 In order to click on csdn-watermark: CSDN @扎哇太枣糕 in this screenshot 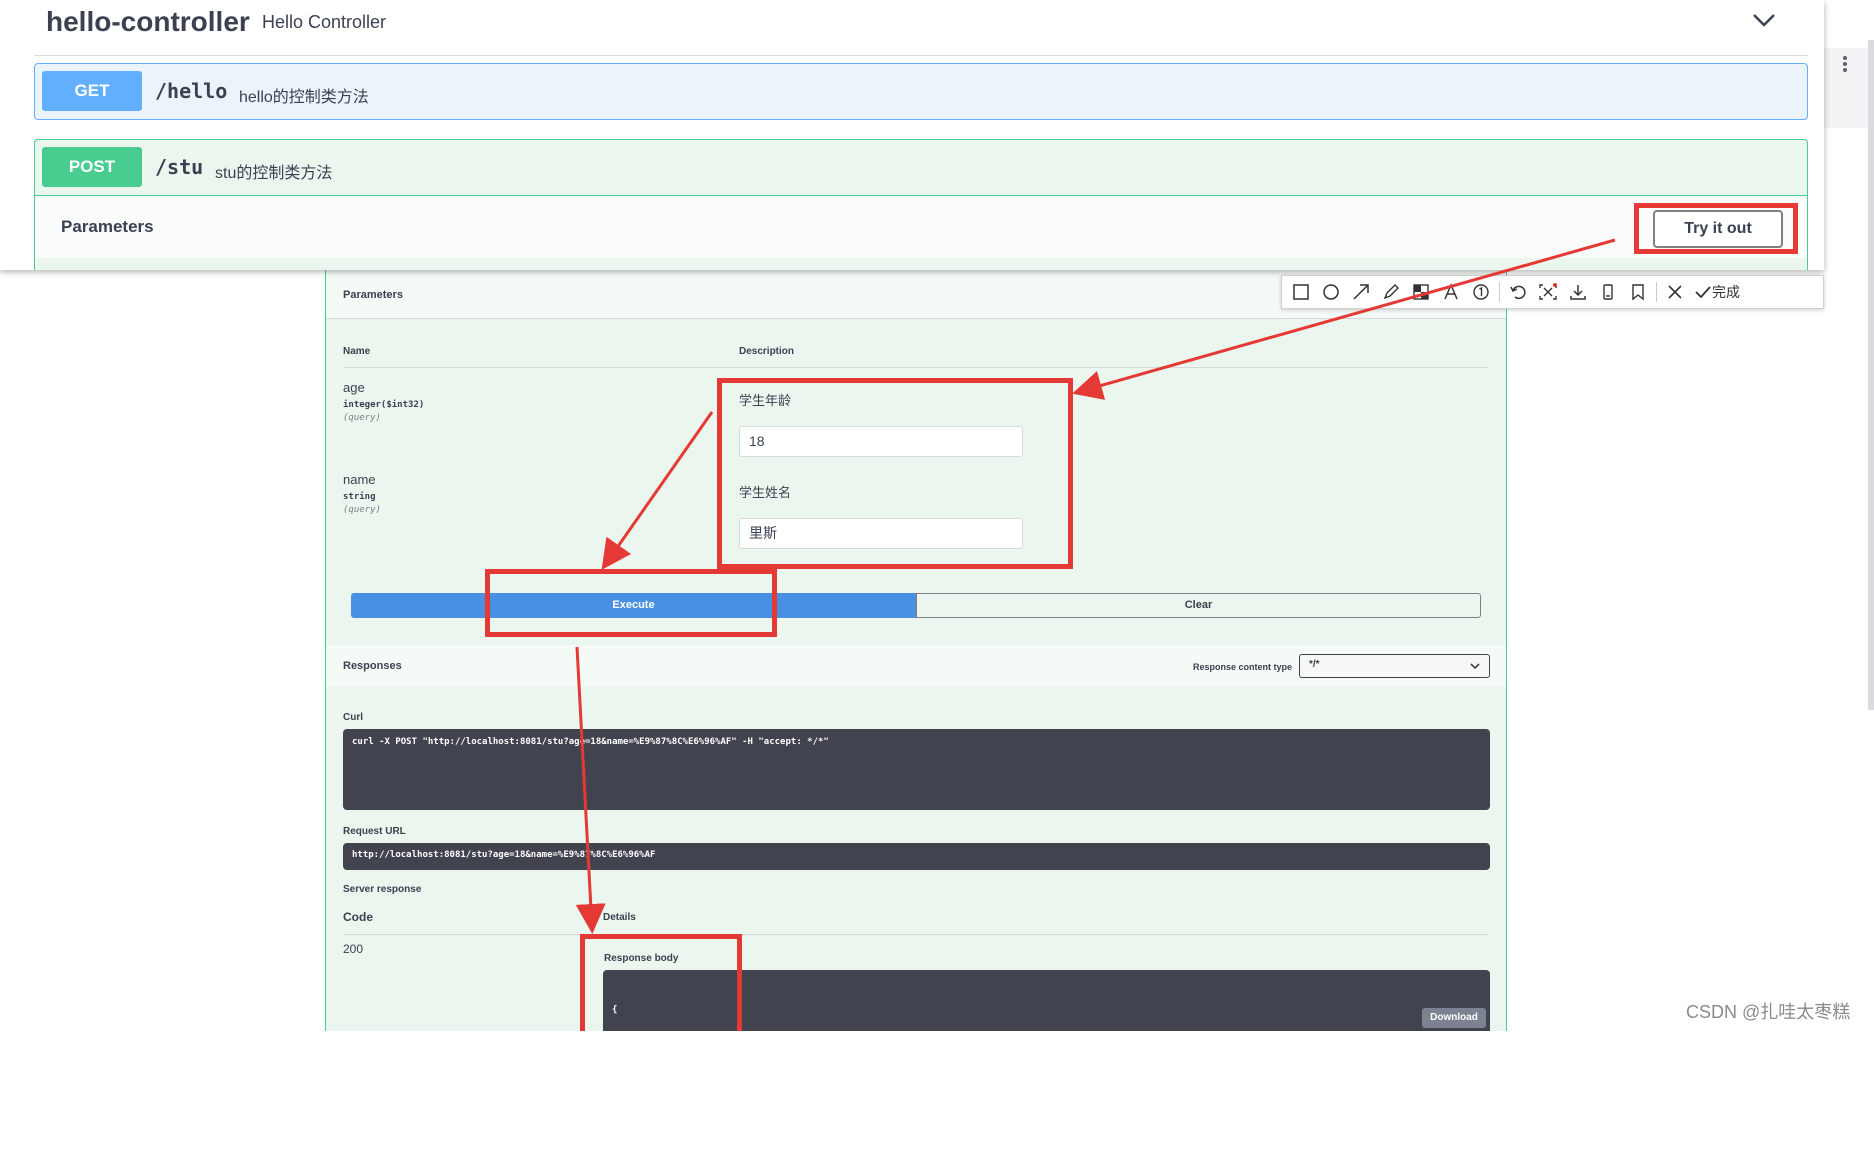, I will do `click(1768, 1012)`.